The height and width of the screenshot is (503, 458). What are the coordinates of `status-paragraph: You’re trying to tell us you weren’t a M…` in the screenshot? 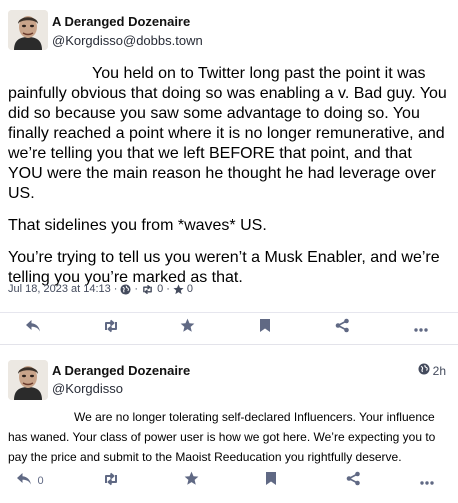 It's located at (224, 267).